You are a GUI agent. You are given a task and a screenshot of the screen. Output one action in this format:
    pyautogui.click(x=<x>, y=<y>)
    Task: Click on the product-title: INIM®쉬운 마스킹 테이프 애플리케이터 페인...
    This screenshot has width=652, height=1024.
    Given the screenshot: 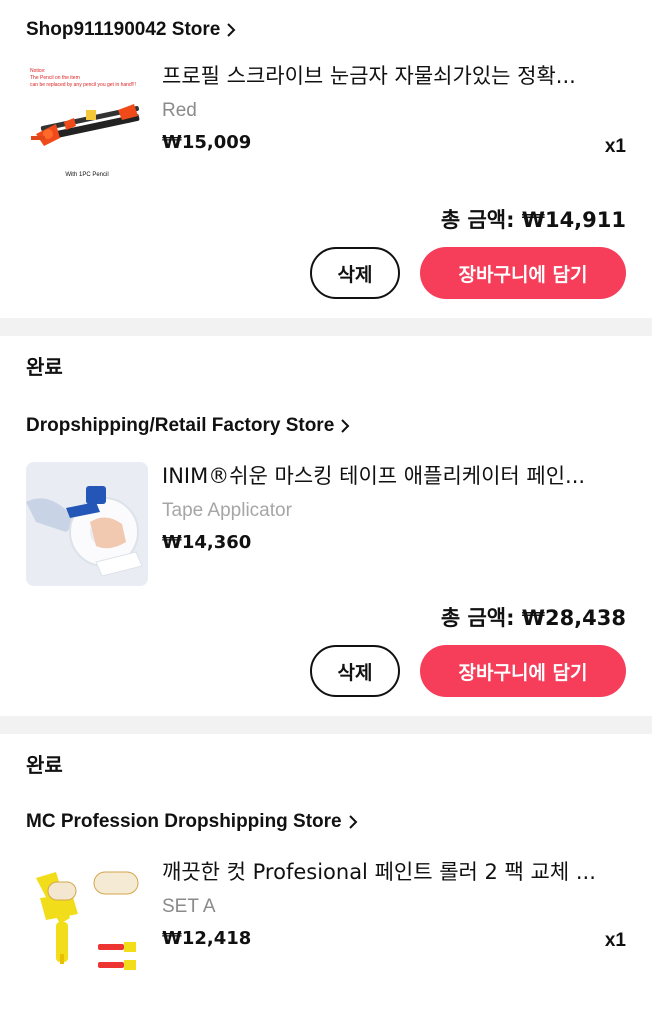 What is the action you would take?
    pyautogui.click(x=391, y=476)
    